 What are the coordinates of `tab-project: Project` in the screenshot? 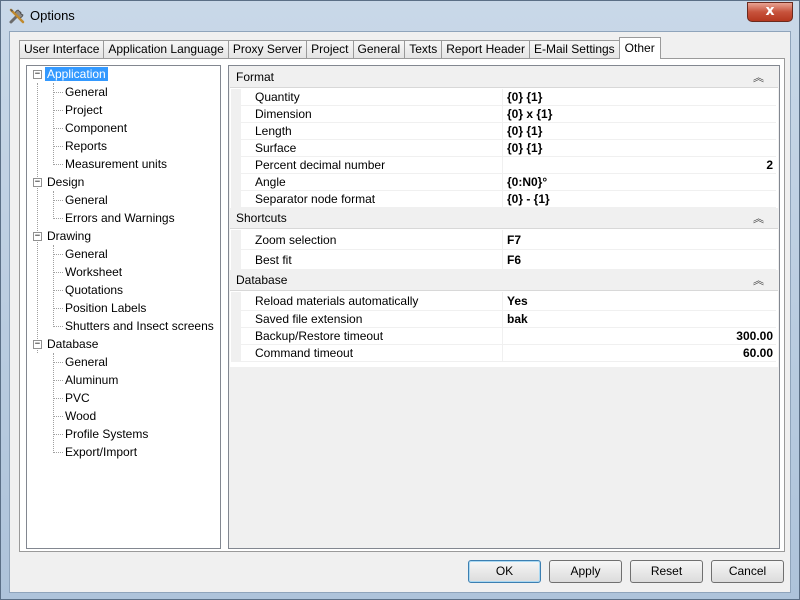 It's located at (330, 49).